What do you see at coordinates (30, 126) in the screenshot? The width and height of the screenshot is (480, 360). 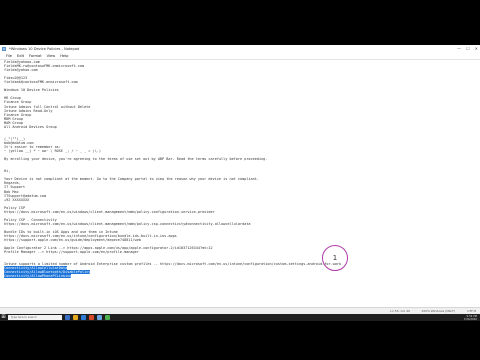 I see `line-text: All Android Devices Group` at bounding box center [30, 126].